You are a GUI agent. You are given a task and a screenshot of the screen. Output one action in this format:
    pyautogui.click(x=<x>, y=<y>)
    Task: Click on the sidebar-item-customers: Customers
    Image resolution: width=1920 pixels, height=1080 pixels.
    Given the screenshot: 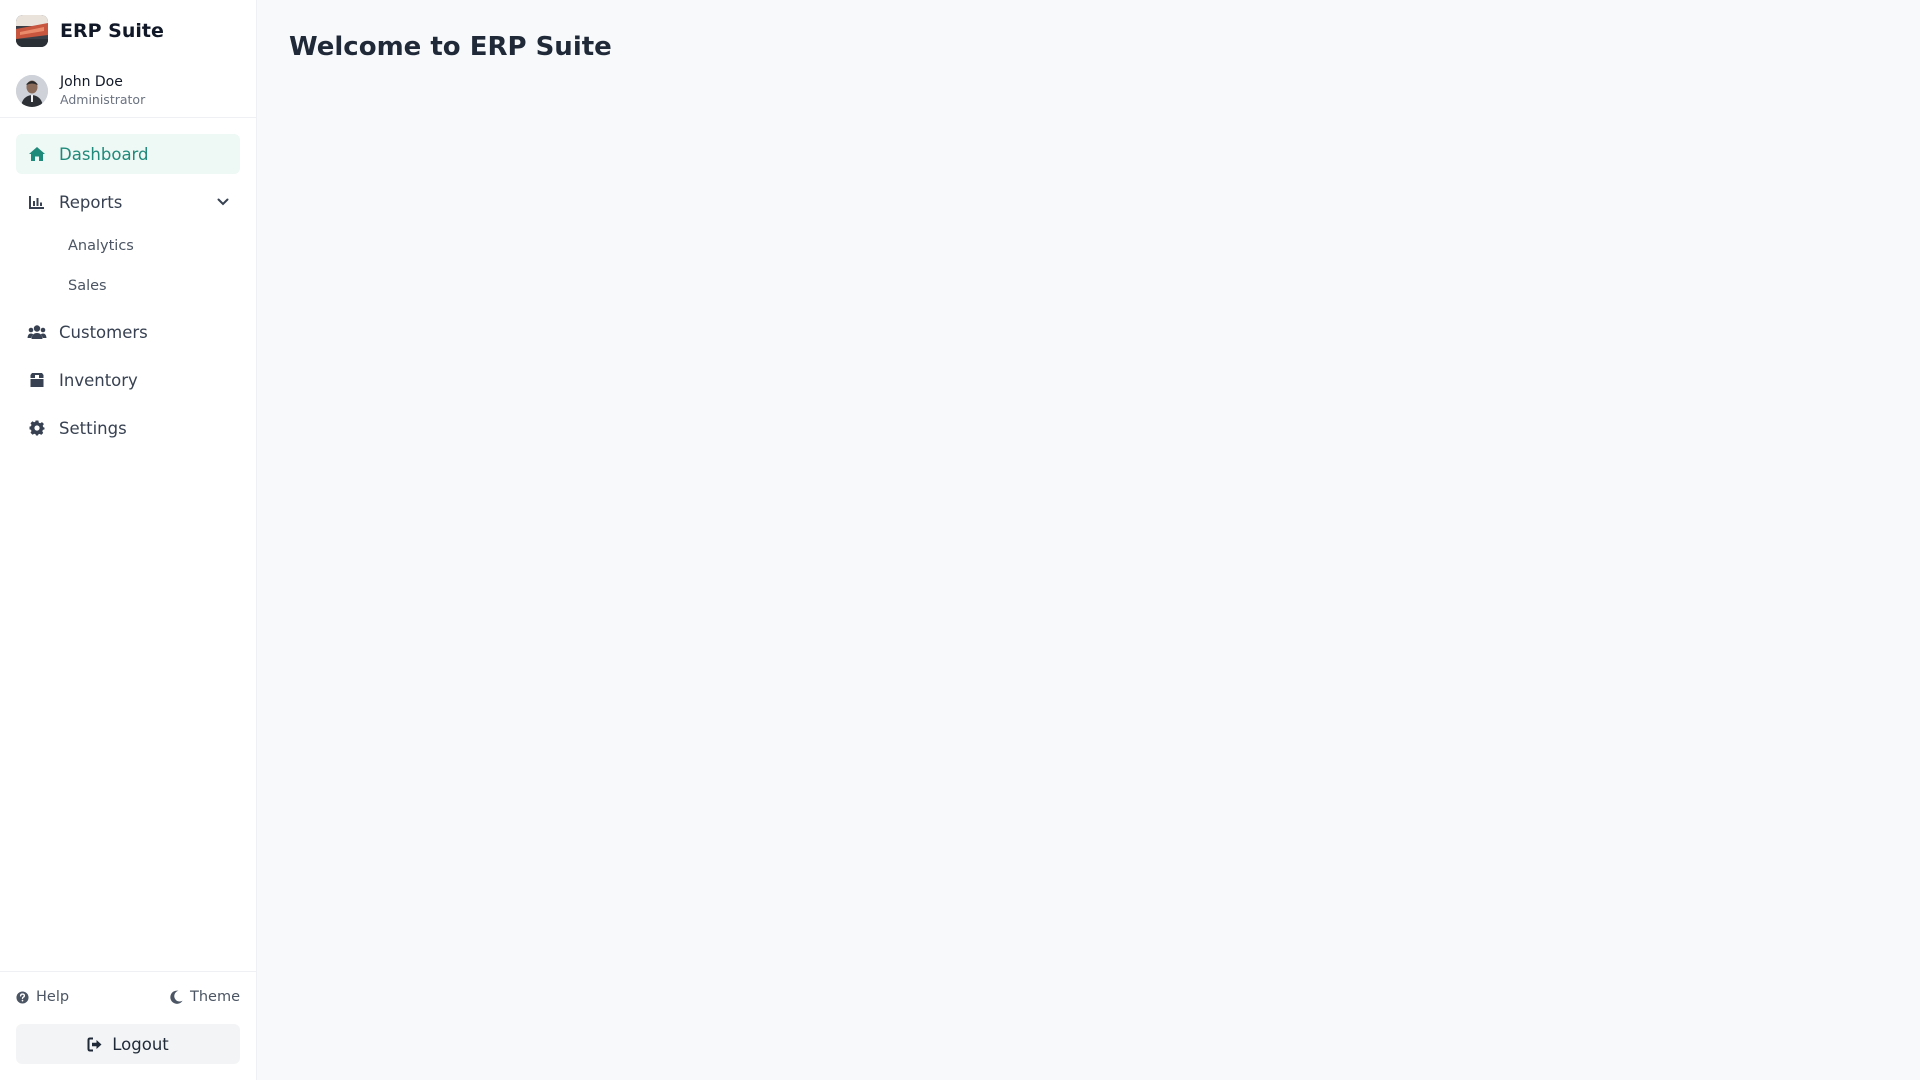 What is the action you would take?
    pyautogui.click(x=128, y=332)
    